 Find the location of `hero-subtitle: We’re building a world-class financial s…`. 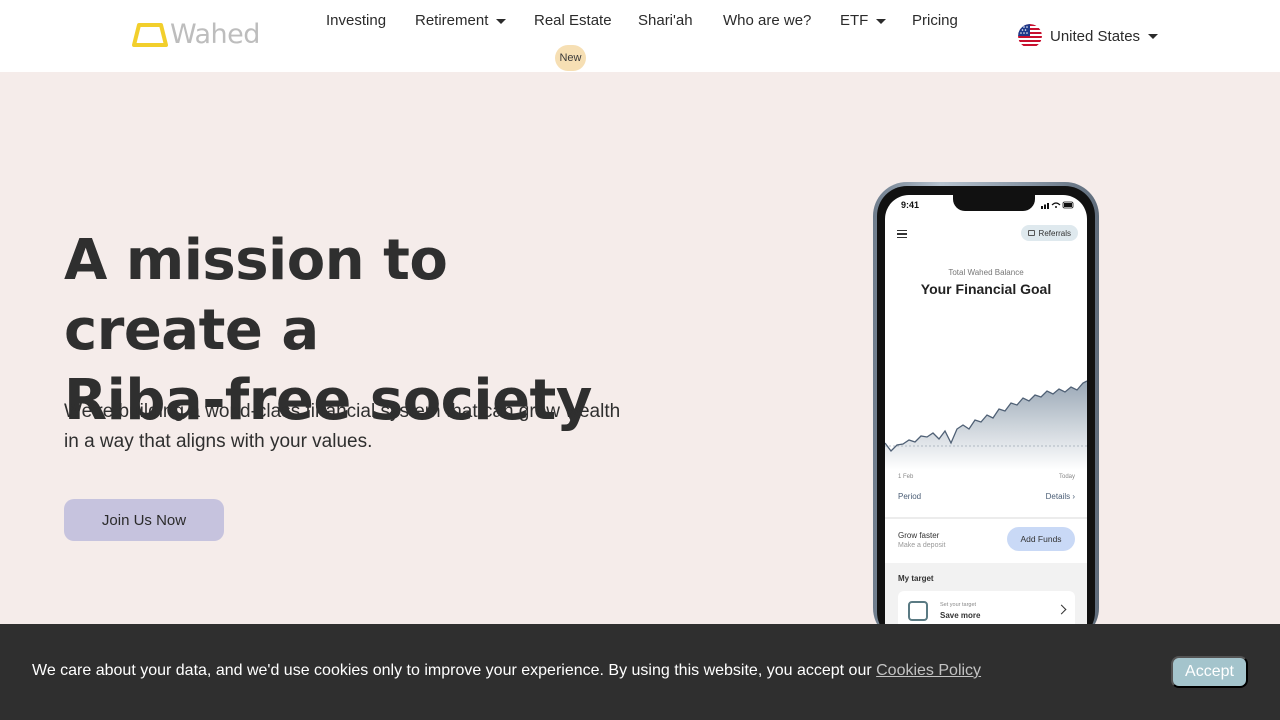

hero-subtitle: We’re building a world-class financial s… is located at coordinates (342, 426).